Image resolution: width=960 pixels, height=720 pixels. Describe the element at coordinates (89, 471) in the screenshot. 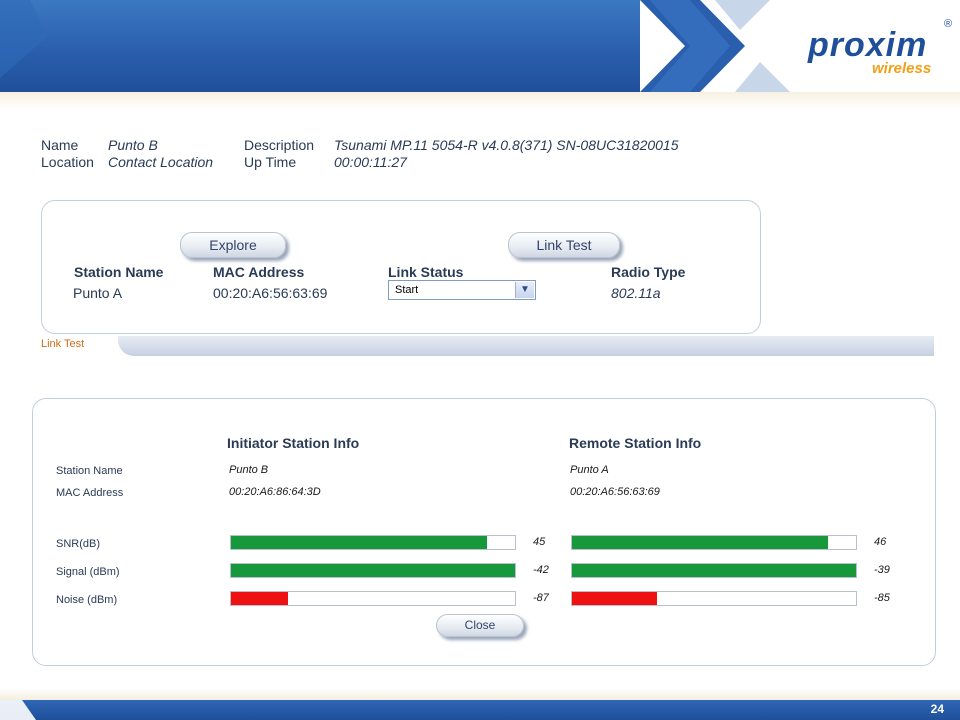

I see `station-name-label: Station Name` at that location.